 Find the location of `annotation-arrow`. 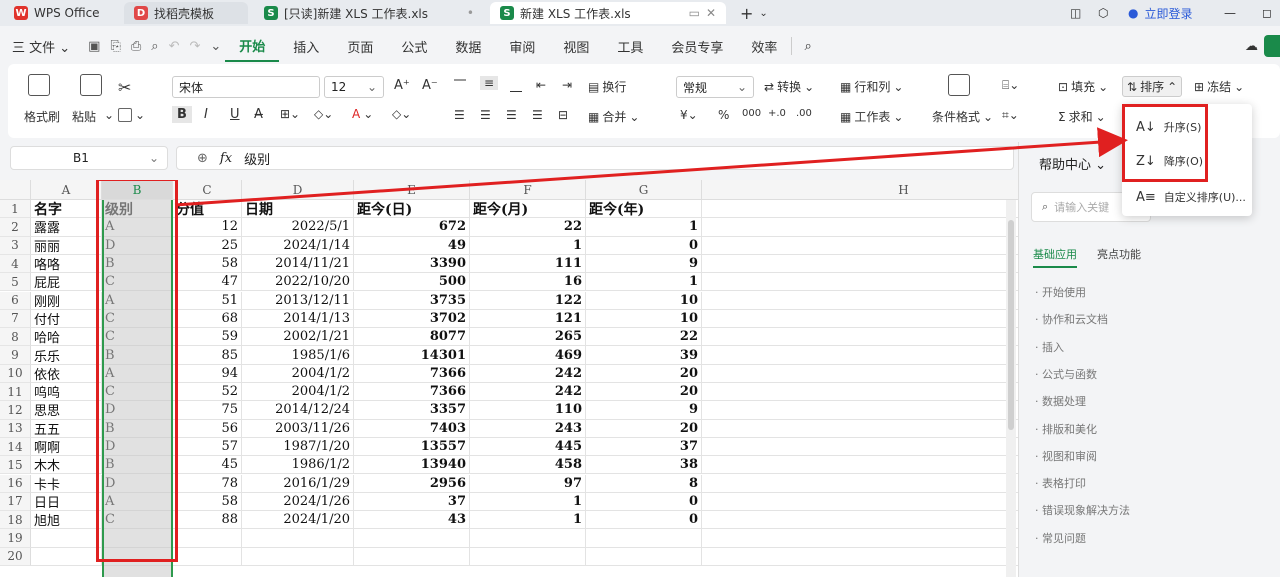

annotation-arrow is located at coordinates (651, 167).